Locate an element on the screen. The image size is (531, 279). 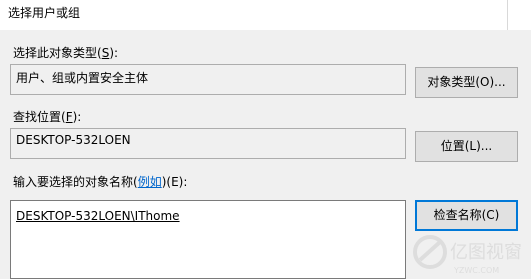
object-type-label: 选择此对象类型(S): is located at coordinates (65, 52).